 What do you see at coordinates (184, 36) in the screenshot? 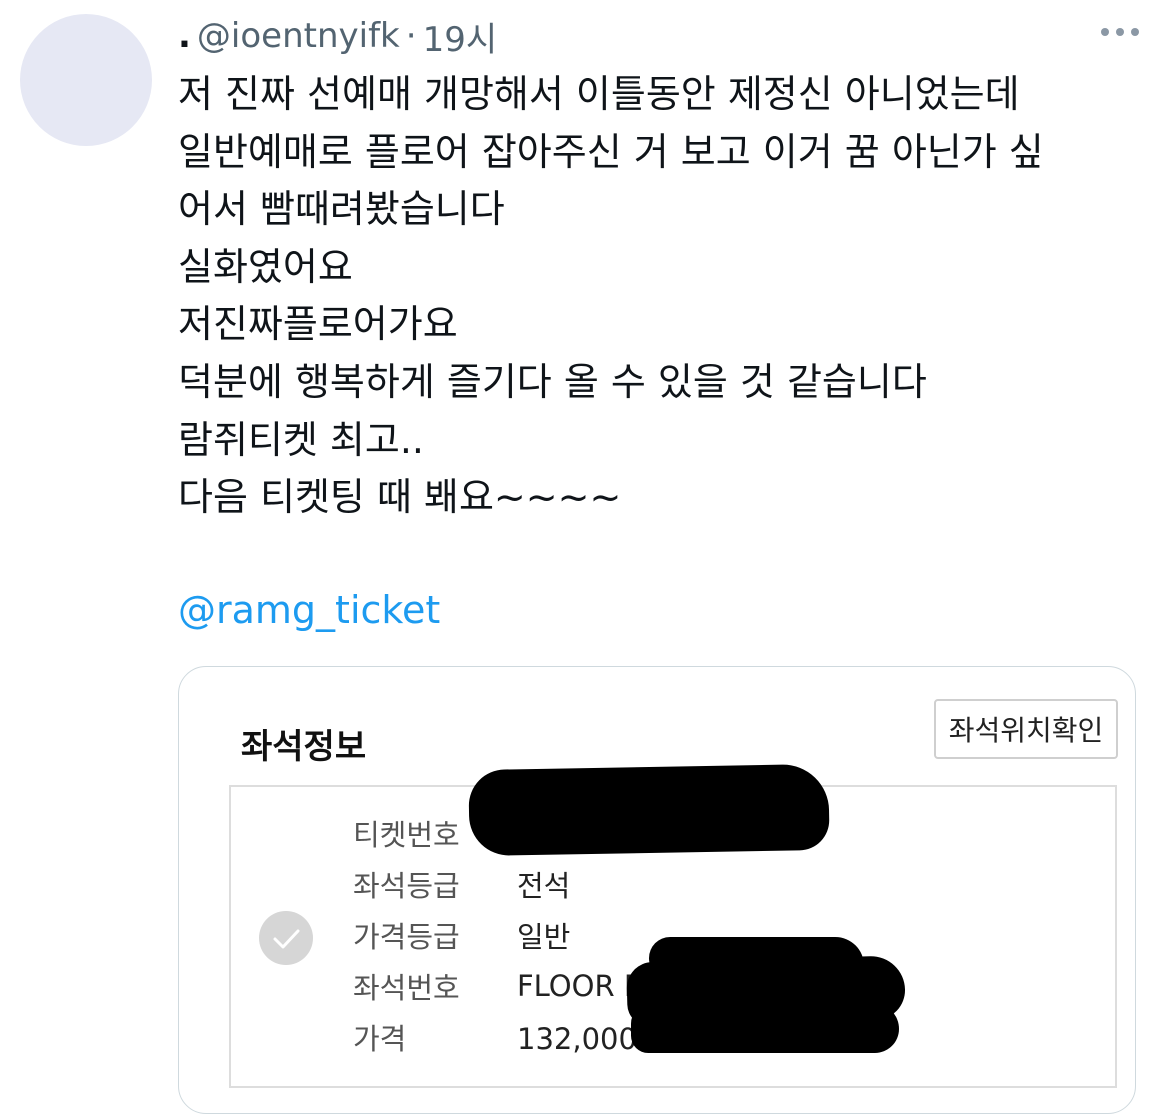
I see `display-name: .` at bounding box center [184, 36].